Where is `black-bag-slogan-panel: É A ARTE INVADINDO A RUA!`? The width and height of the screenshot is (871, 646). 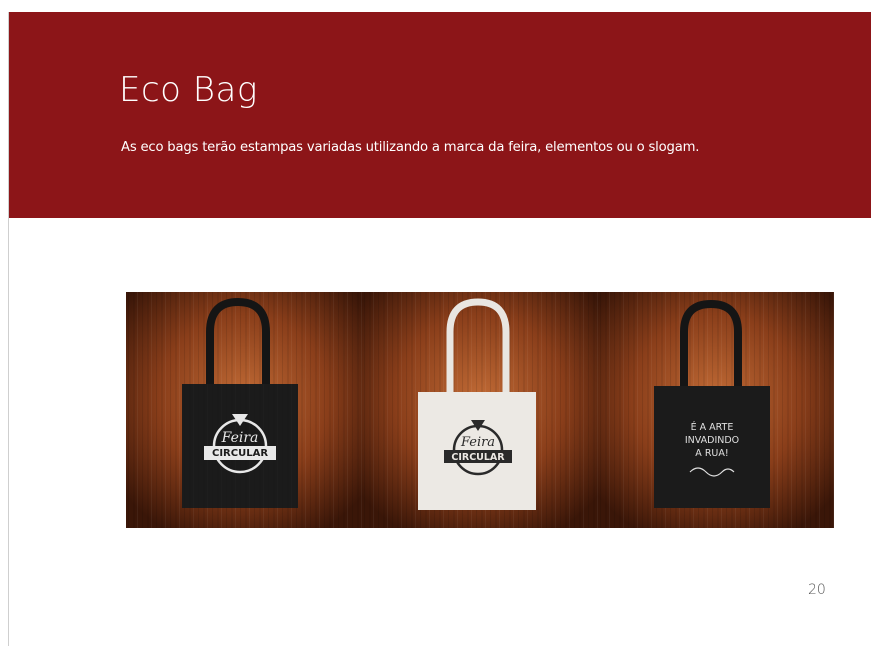
black-bag-slogan-panel: É A ARTE INVADINDO A RUA! is located at coordinates (716, 410).